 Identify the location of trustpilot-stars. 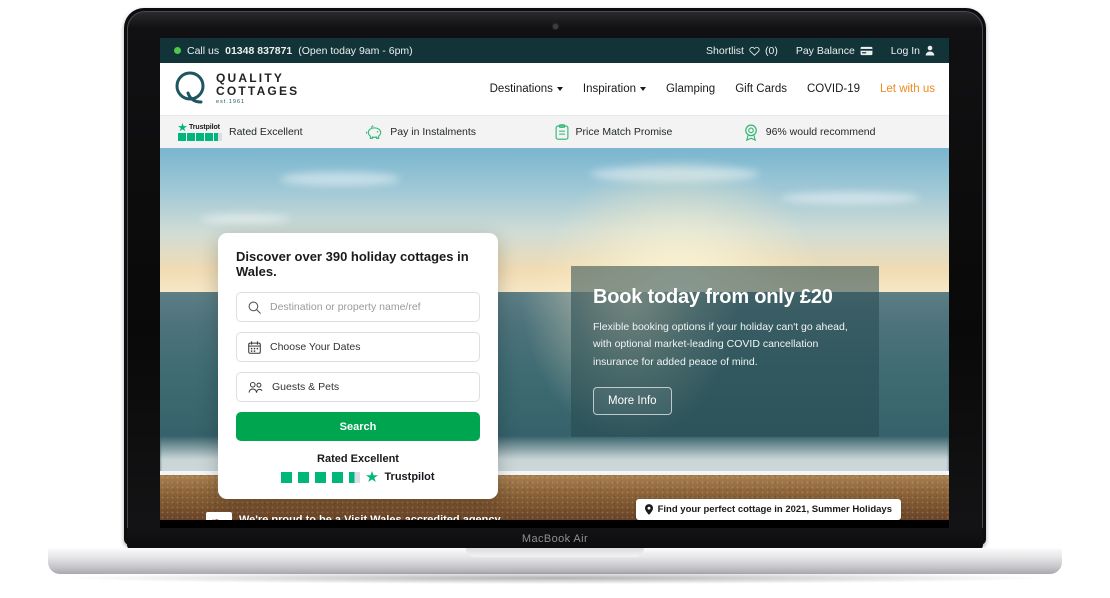
(200, 137).